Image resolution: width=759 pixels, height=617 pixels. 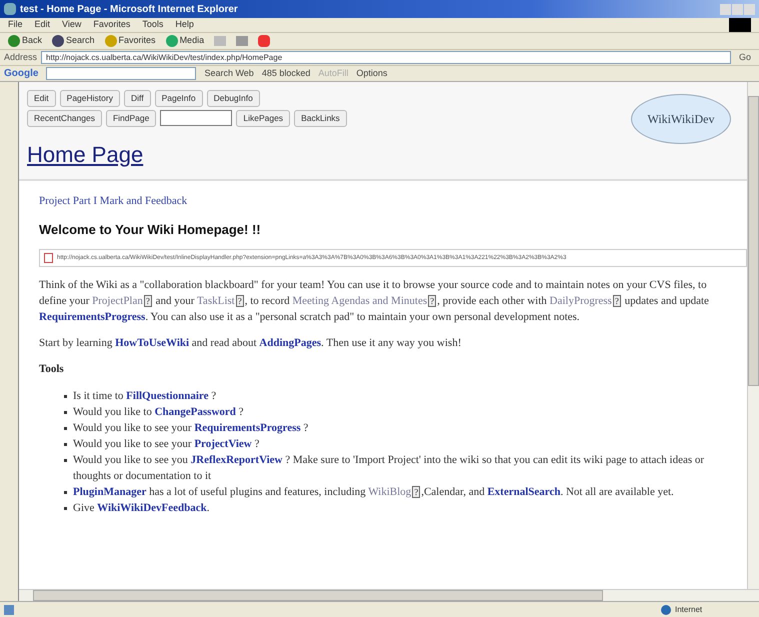 What do you see at coordinates (15, 25) in the screenshot?
I see `menu-item: File` at bounding box center [15, 25].